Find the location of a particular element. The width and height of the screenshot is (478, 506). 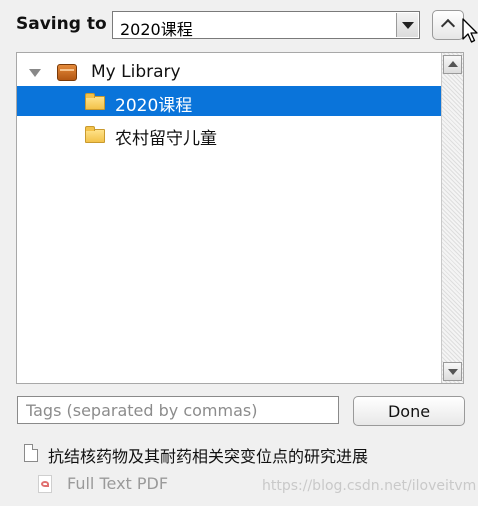

tree-item-label: 2020课程 is located at coordinates (154, 106).